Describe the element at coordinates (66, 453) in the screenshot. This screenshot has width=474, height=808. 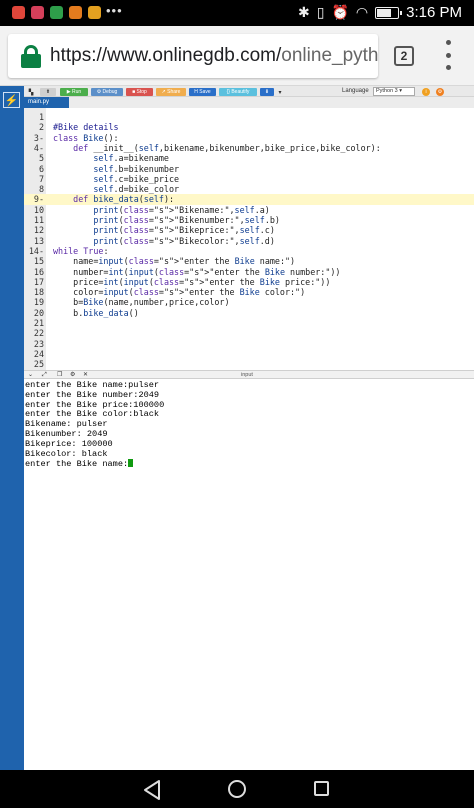
I see `console-line: Bikecolor: black` at that location.